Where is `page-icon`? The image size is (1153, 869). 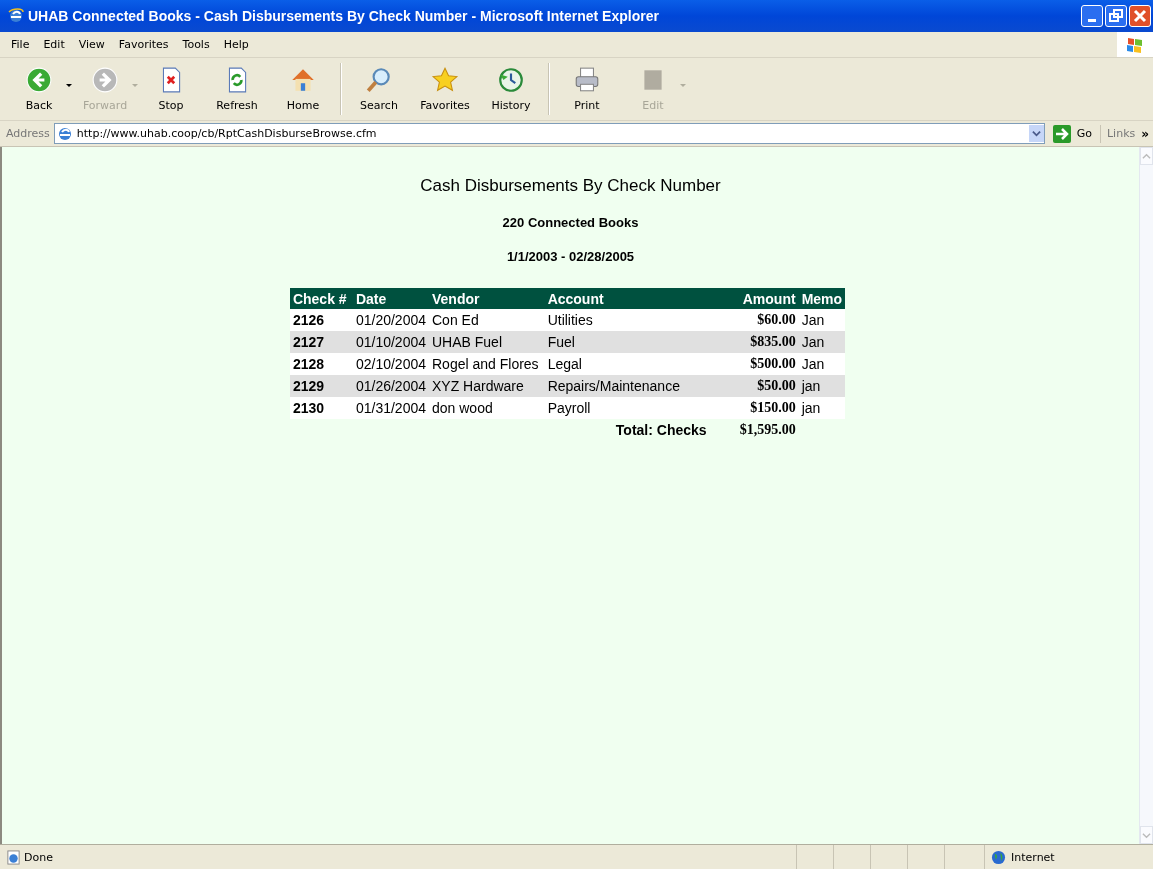
page-icon is located at coordinates (13, 857).